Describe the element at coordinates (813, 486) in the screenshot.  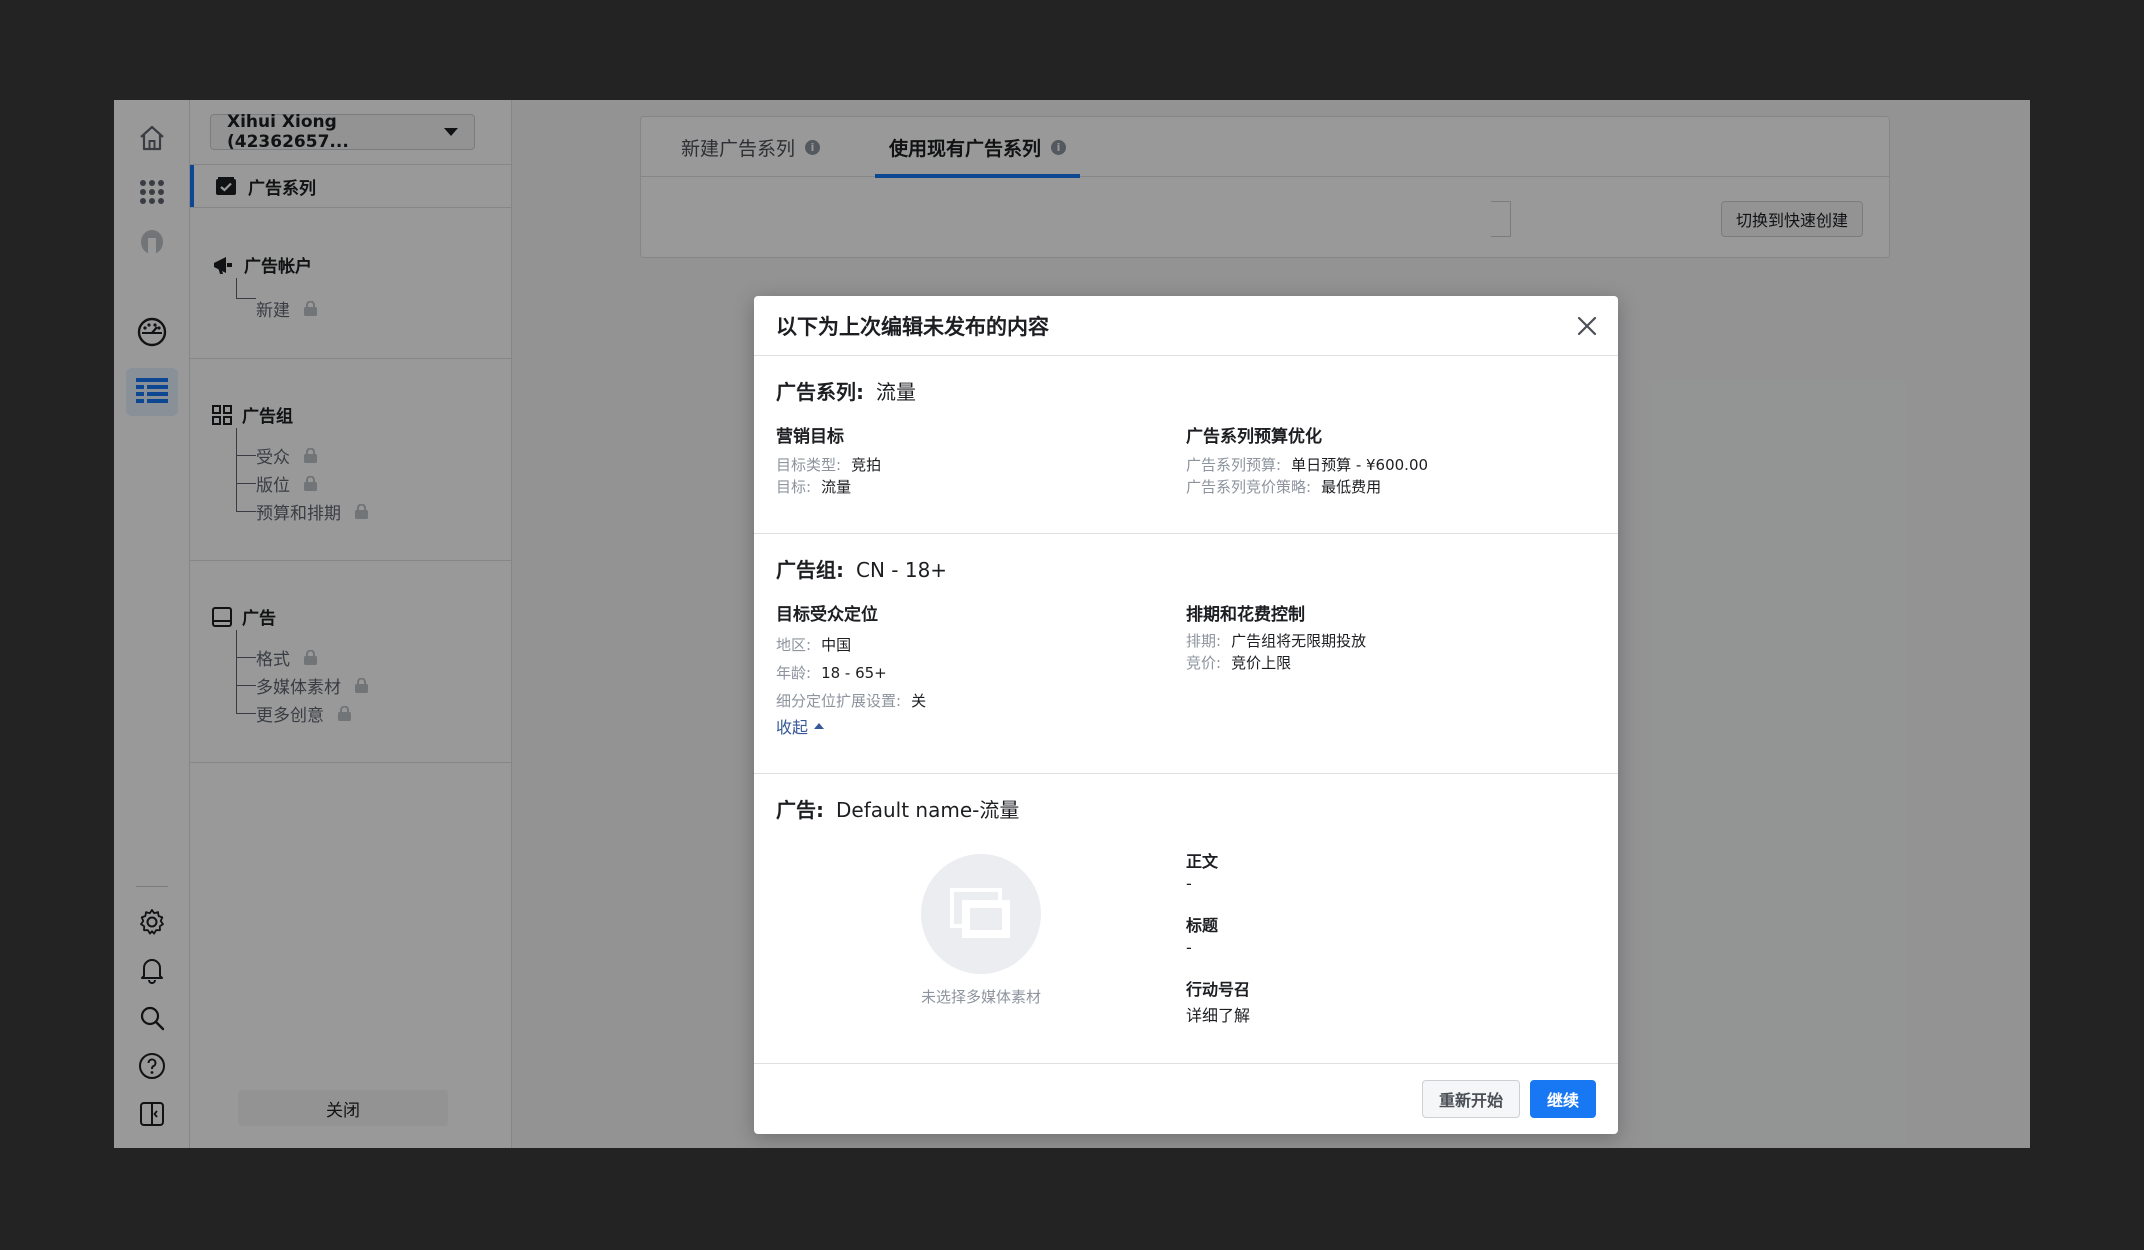
I see `objective-row: 目标: 流量` at that location.